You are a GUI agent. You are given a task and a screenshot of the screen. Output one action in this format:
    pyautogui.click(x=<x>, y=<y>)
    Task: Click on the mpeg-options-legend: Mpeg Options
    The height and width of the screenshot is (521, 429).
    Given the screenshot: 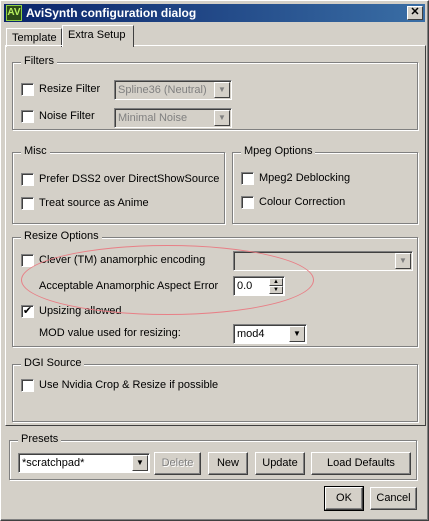 What is the action you would take?
    pyautogui.click(x=278, y=151)
    